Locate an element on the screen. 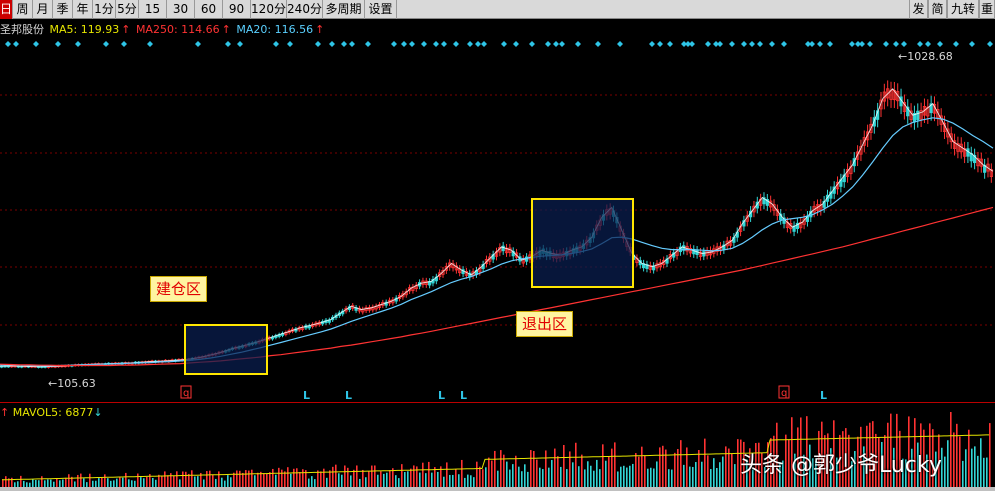  period-button-4: 年 is located at coordinates (83, 9).